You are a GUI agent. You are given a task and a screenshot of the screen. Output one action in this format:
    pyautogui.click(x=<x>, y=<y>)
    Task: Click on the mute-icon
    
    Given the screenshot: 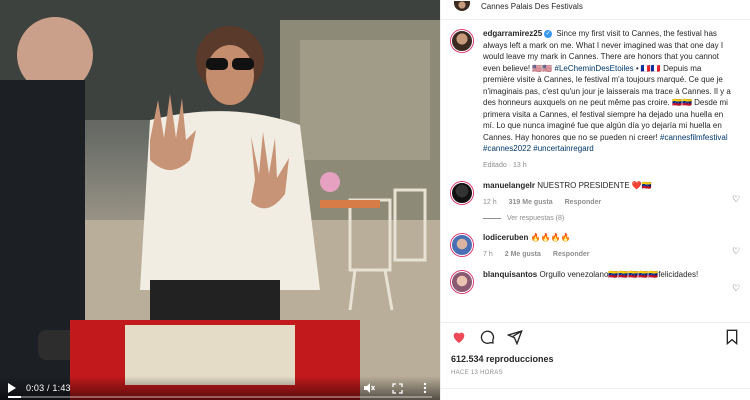 What is the action you would take?
    pyautogui.click(x=369, y=388)
    